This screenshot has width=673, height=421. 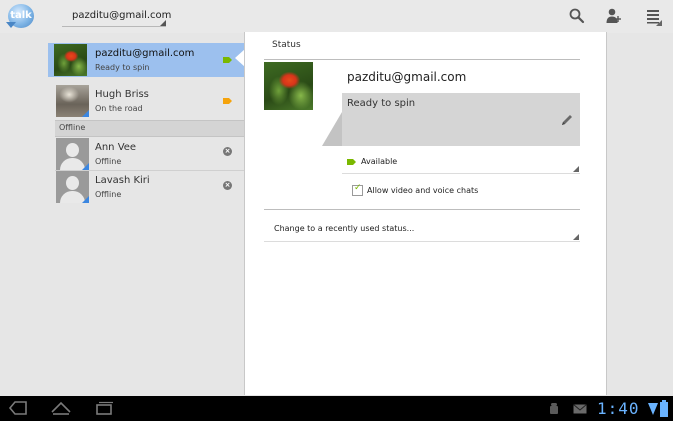 What do you see at coordinates (146, 60) in the screenshot?
I see `contact-row-self: pazditu@gmail.com Ready to spin` at bounding box center [146, 60].